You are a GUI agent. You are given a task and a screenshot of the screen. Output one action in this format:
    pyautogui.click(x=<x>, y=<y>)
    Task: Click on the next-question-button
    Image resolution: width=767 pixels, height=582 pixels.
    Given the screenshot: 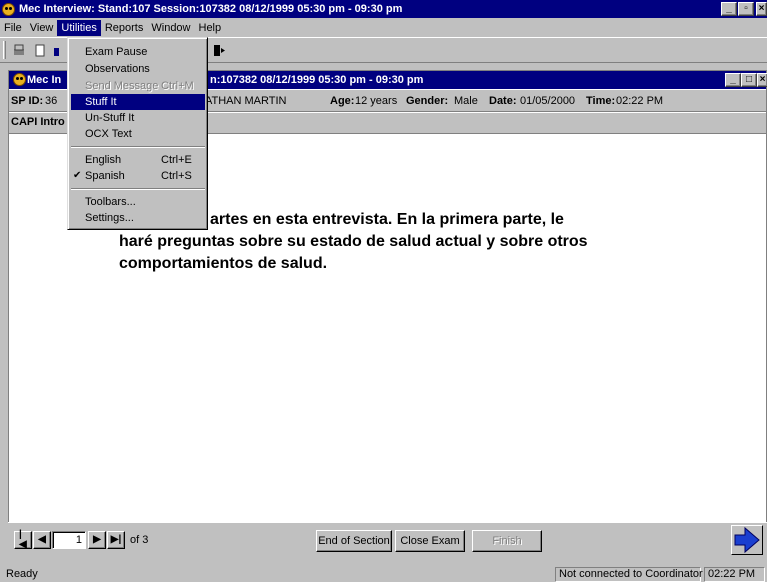 What is the action you would take?
    pyautogui.click(x=747, y=540)
    